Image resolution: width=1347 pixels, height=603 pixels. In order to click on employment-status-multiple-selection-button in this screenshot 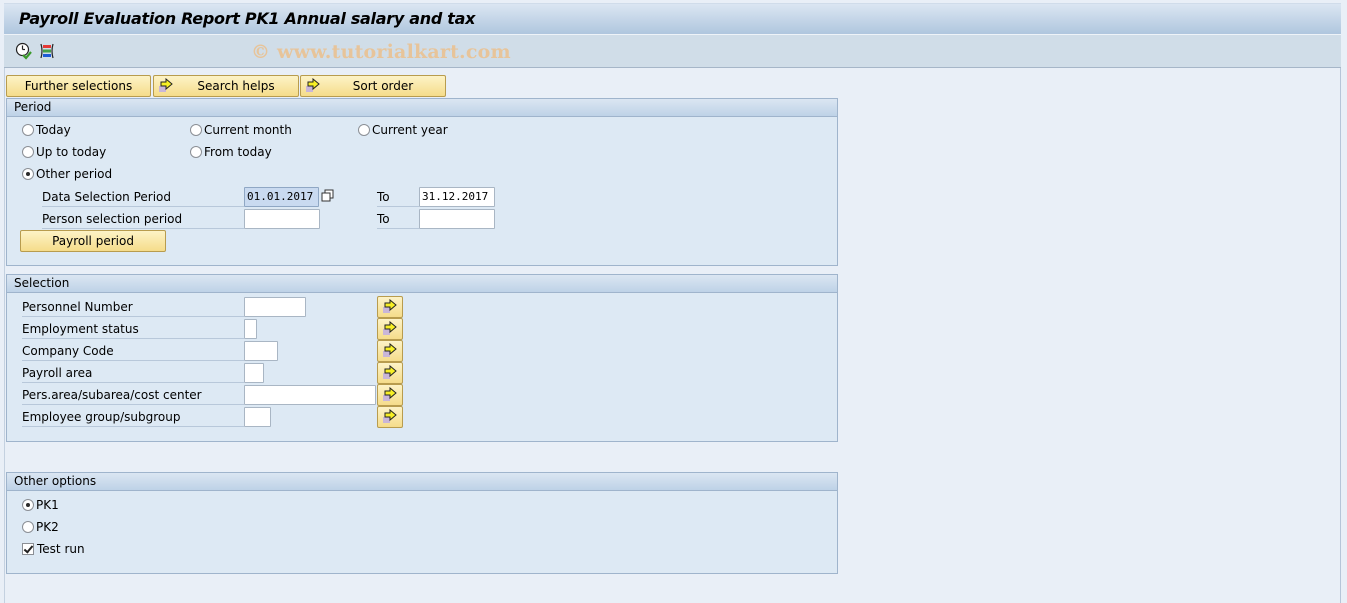, I will do `click(390, 329)`.